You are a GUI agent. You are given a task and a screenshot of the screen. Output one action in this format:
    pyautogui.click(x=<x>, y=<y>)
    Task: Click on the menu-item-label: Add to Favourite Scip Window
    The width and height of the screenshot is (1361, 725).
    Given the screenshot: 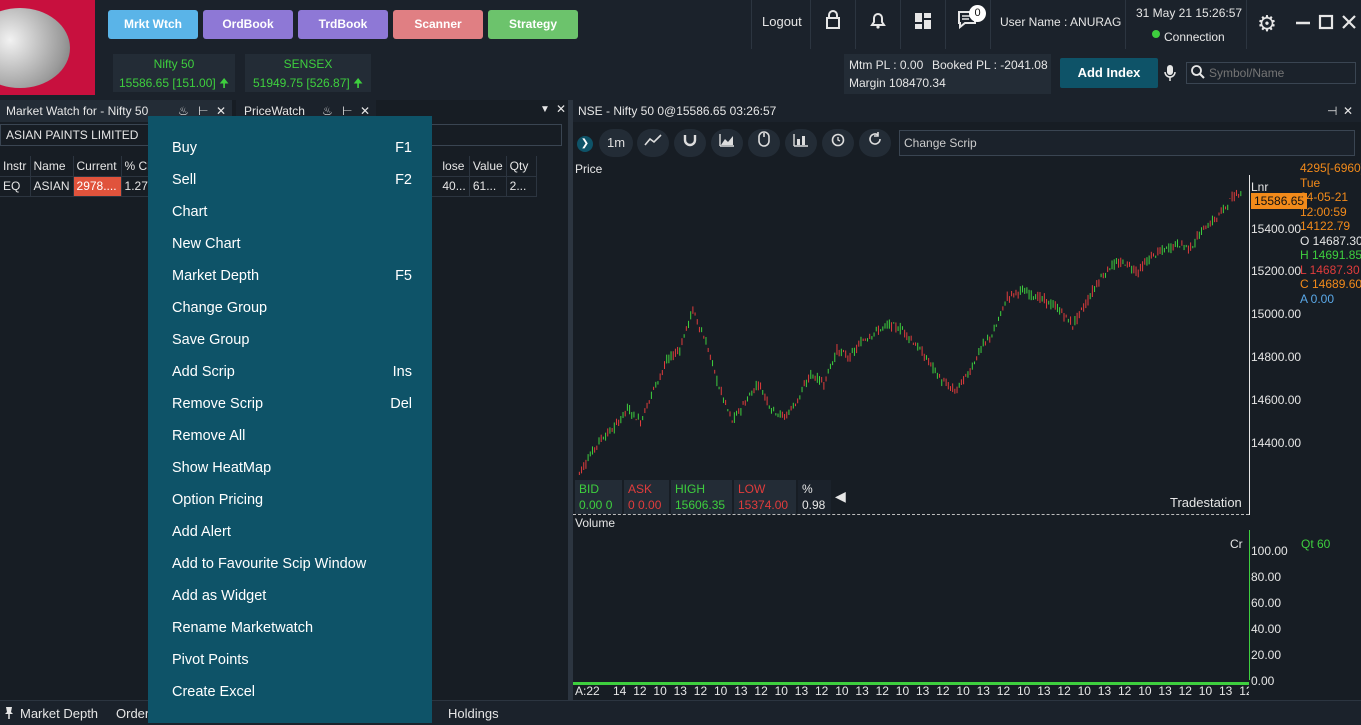 What is the action you would take?
    pyautogui.click(x=269, y=564)
    